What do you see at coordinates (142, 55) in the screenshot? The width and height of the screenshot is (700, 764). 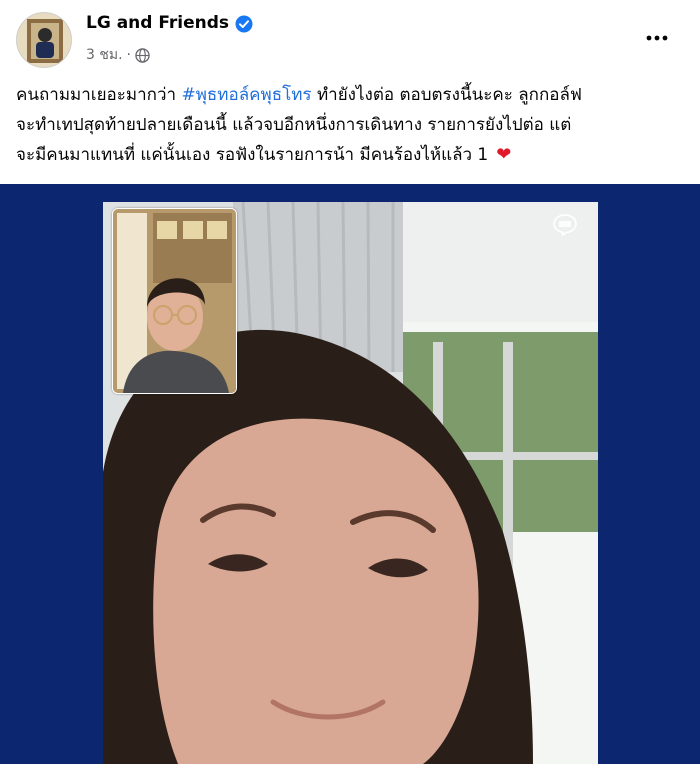 I see `globe-icon` at bounding box center [142, 55].